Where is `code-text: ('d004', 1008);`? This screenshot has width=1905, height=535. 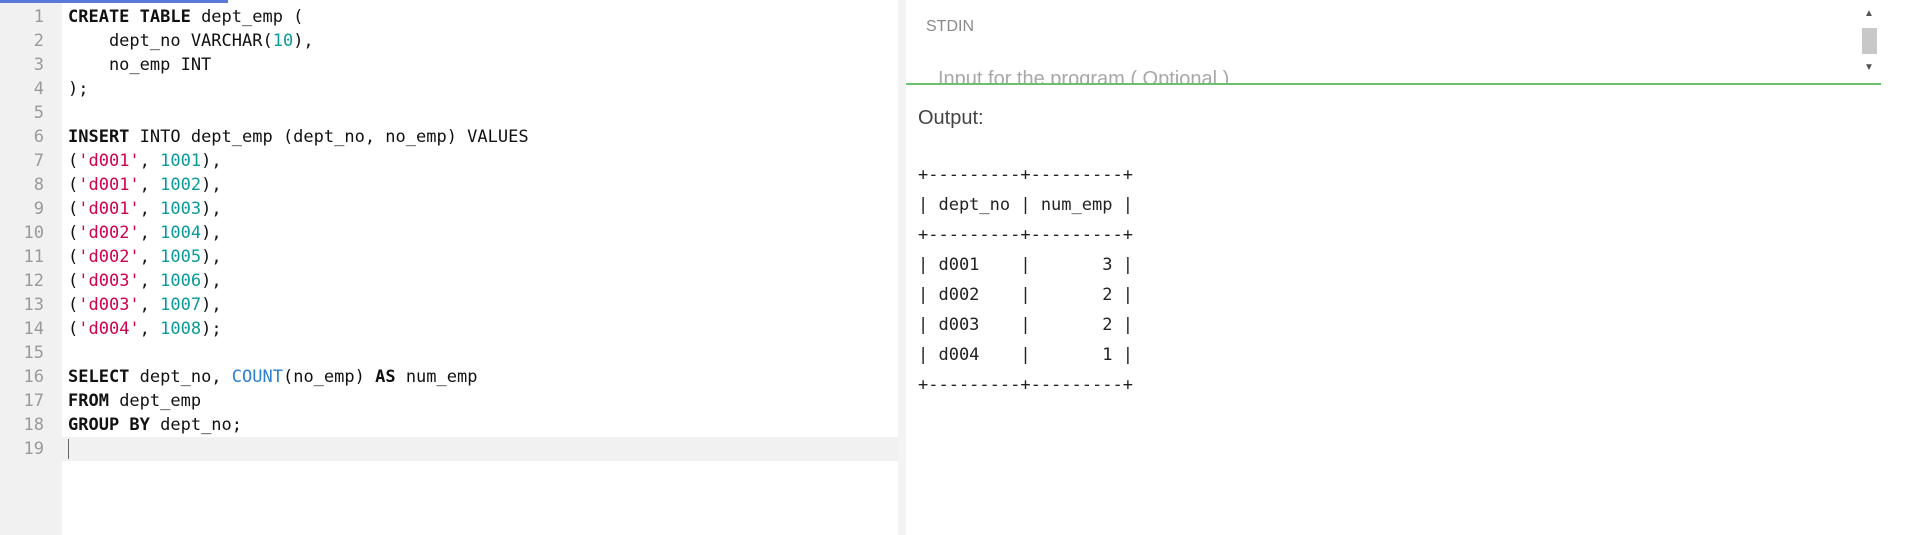 code-text: ('d004', 1008); is located at coordinates (145, 329).